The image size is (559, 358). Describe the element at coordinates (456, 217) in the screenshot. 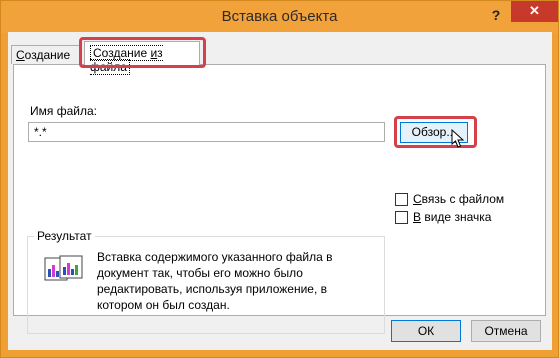

I see `display-as-icon-text: виде значка` at that location.